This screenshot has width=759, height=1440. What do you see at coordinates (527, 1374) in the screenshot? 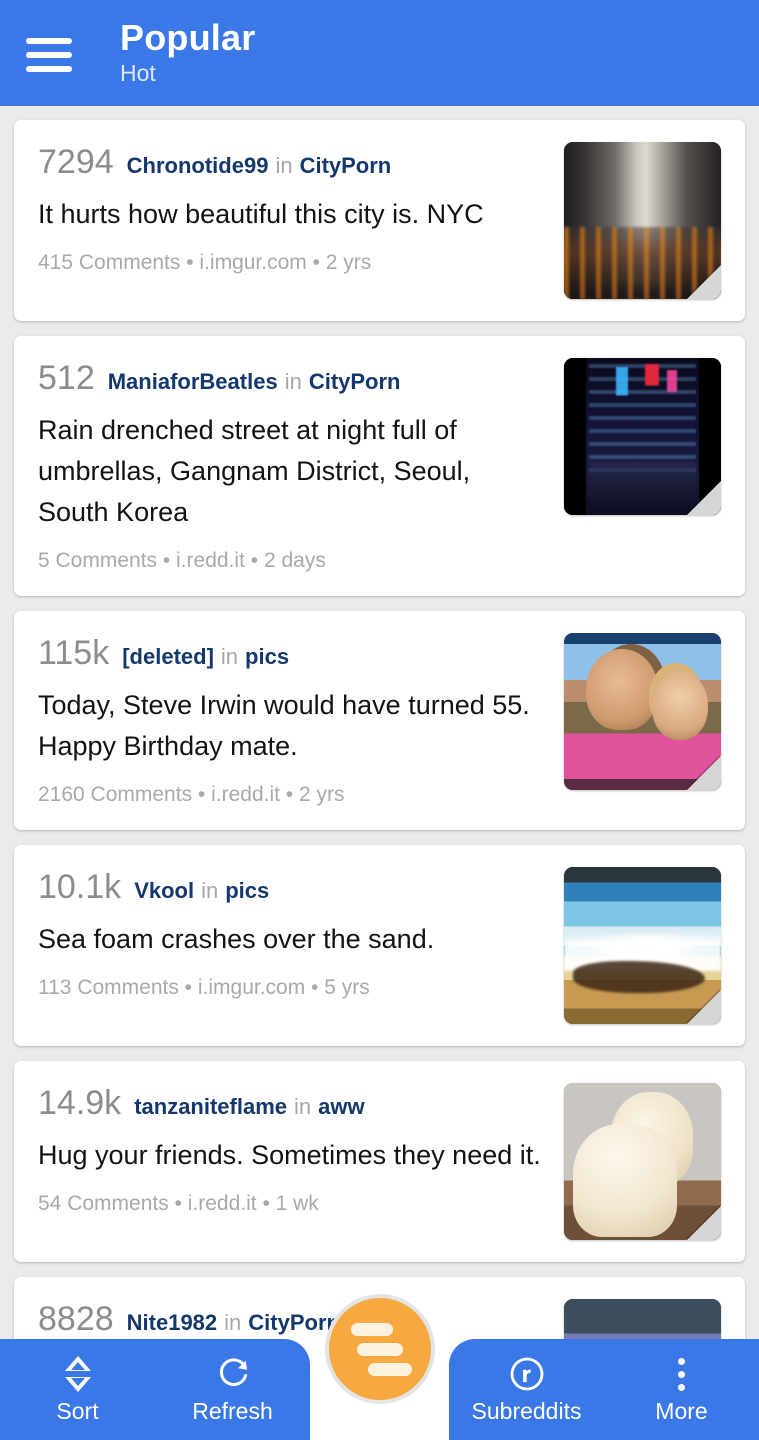
I see `reddit-r-icon` at bounding box center [527, 1374].